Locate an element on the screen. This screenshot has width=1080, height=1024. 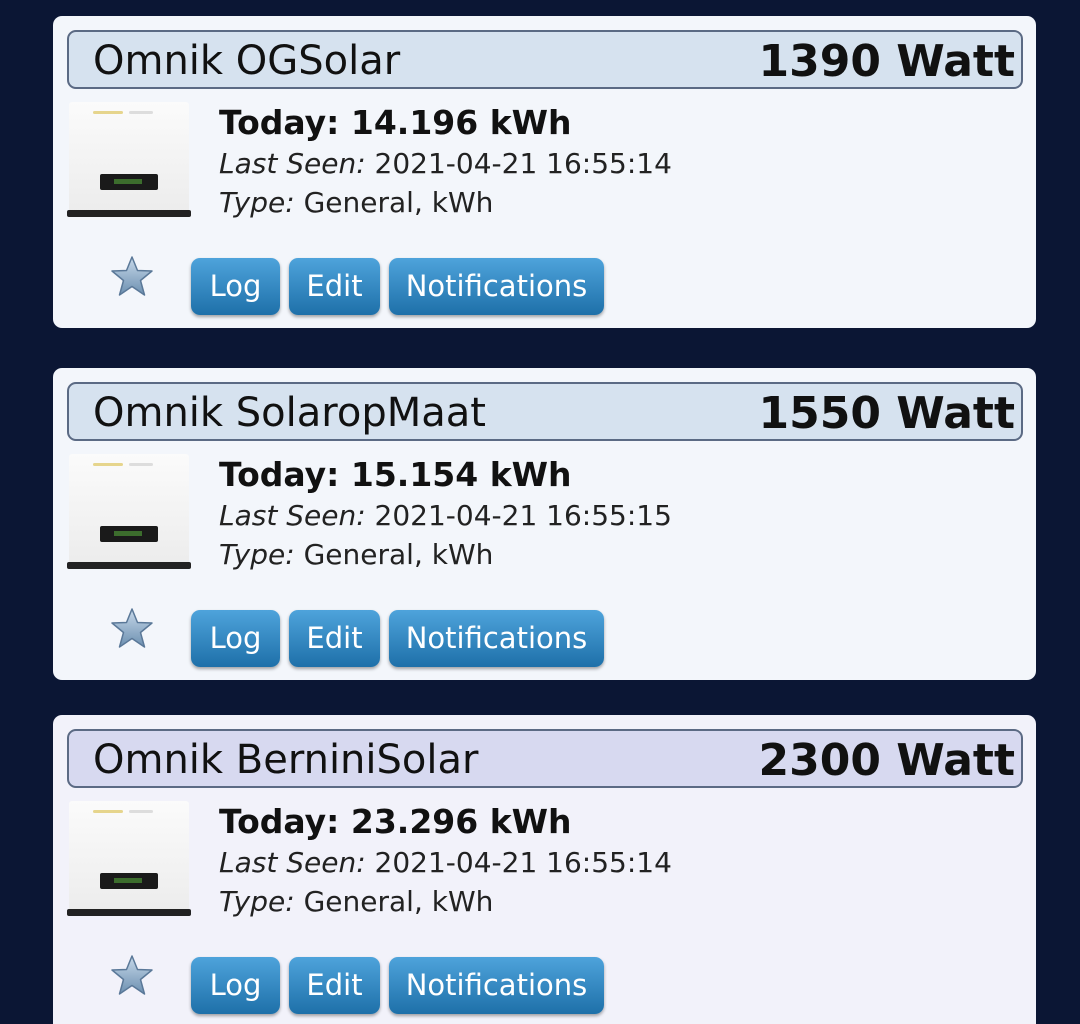
device-power-value: 1390 Watt is located at coordinates (886, 61).